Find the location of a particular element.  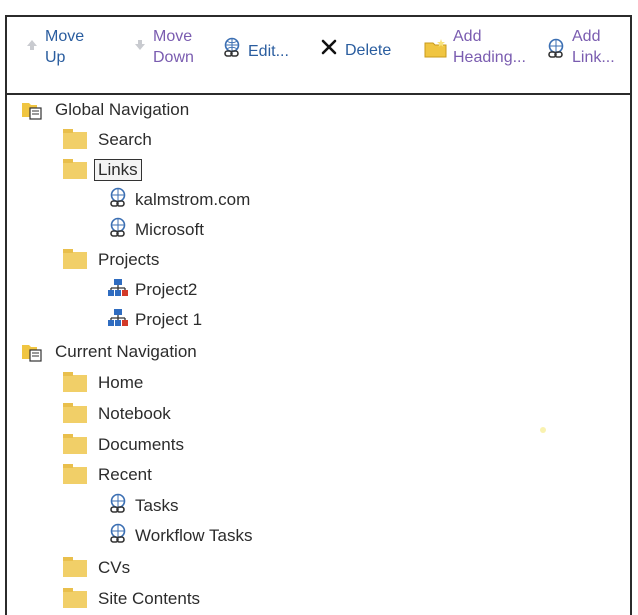

tree-node-workflow-tasks: Workflow Tasks is located at coordinates (181, 536).